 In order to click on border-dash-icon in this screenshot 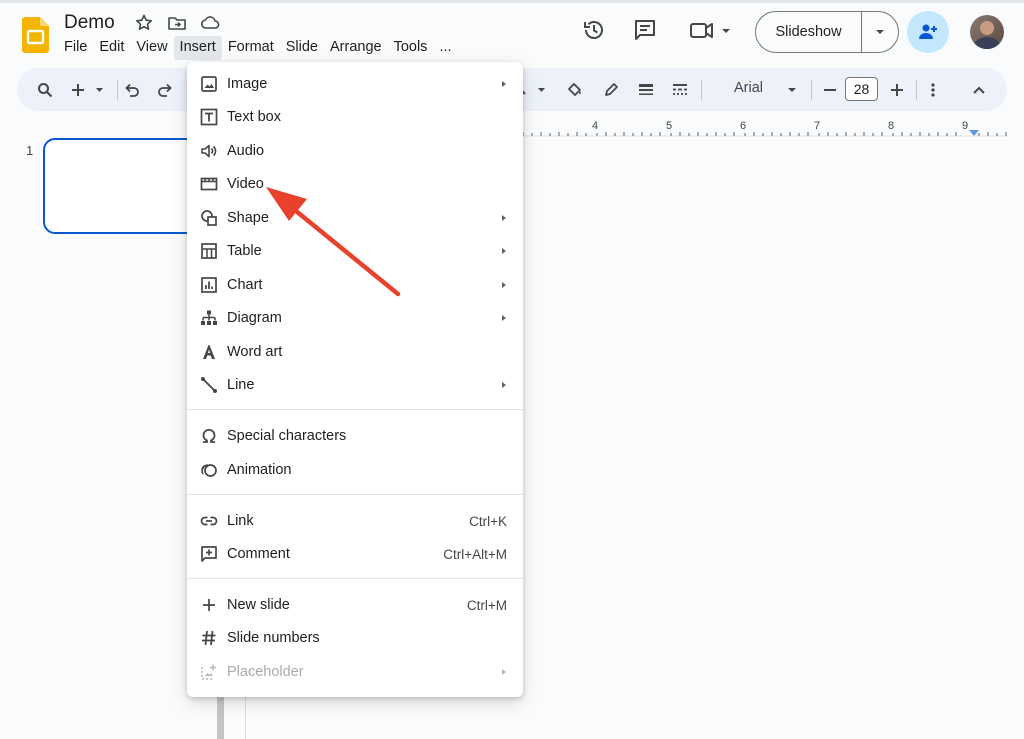, I will do `click(680, 89)`.